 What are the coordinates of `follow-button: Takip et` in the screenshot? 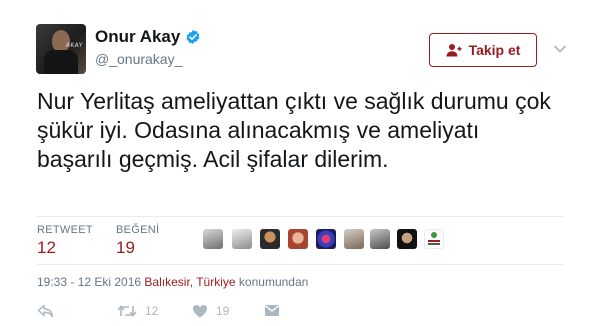 It's located at (483, 50).